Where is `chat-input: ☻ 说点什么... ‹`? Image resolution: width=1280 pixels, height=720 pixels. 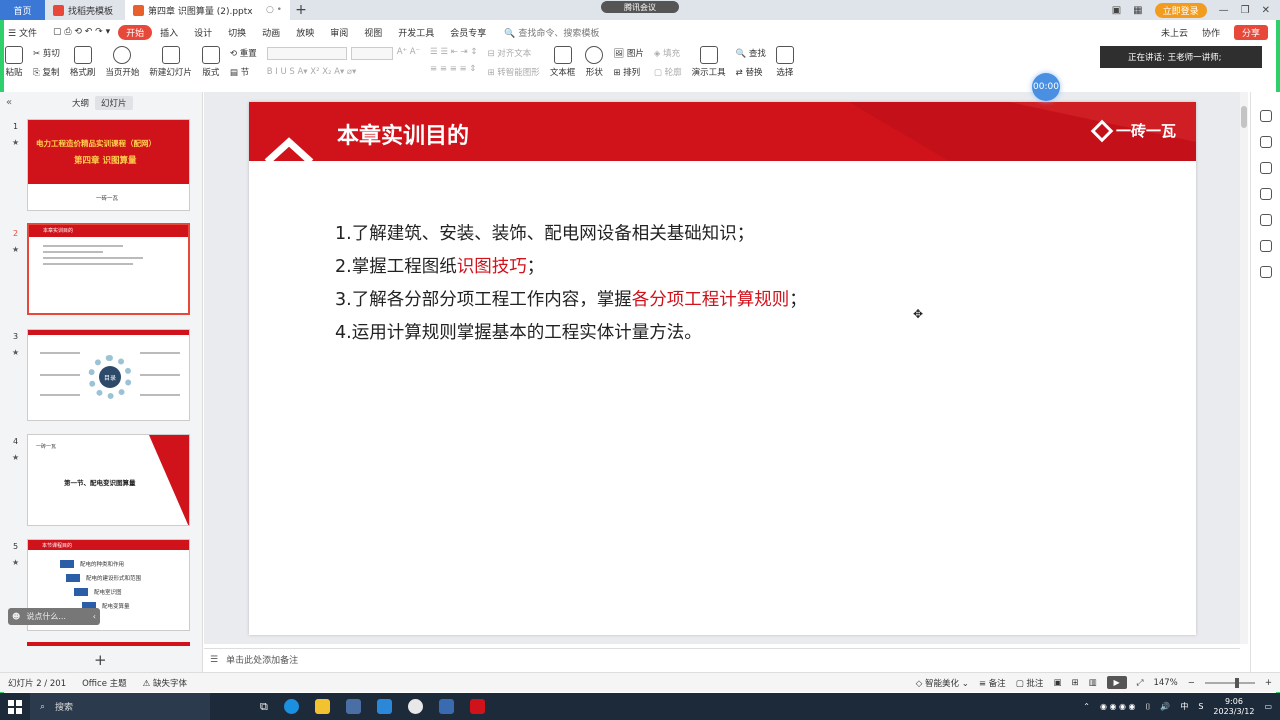 chat-input: ☻ 说点什么... ‹ is located at coordinates (54, 616).